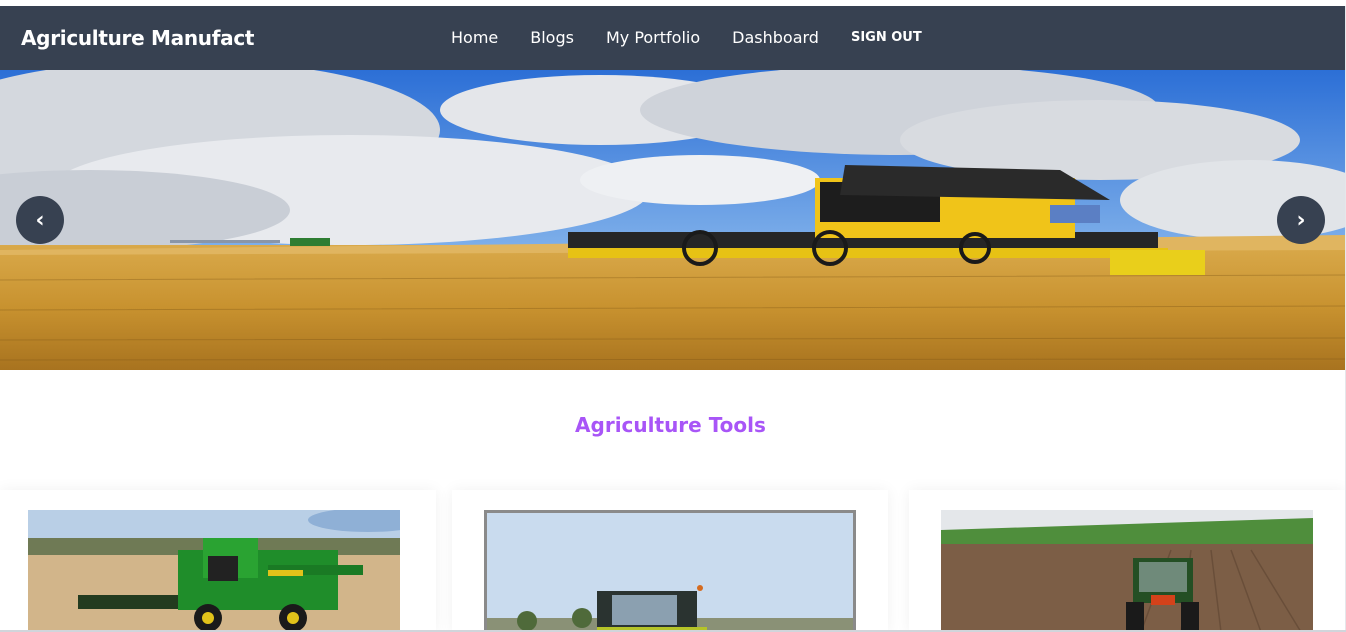 The height and width of the screenshot is (632, 1346). I want to click on carousel-next-button: ›, so click(1301, 220).